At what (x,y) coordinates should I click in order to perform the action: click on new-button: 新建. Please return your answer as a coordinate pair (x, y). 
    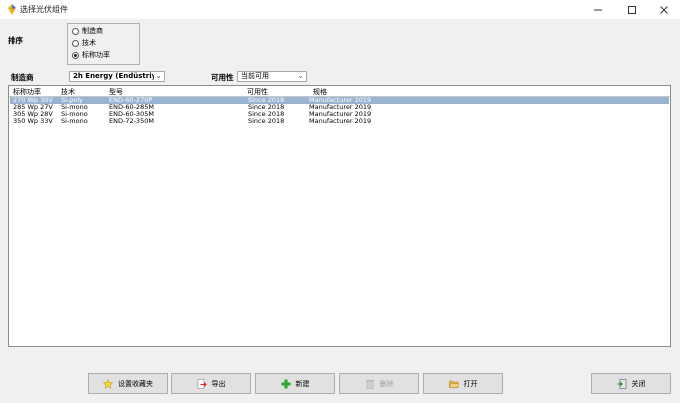
    Looking at the image, I should click on (295, 383).